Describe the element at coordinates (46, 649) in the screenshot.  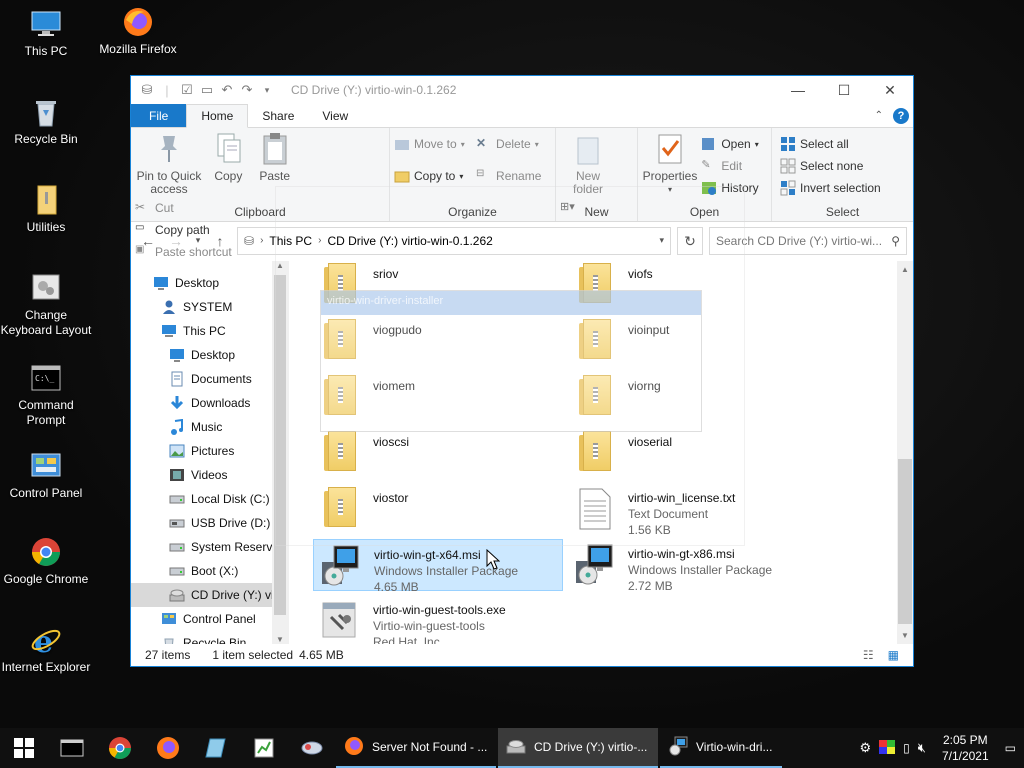
I see `desktop-icon-internet-explorer: e Internet Explorer` at that location.